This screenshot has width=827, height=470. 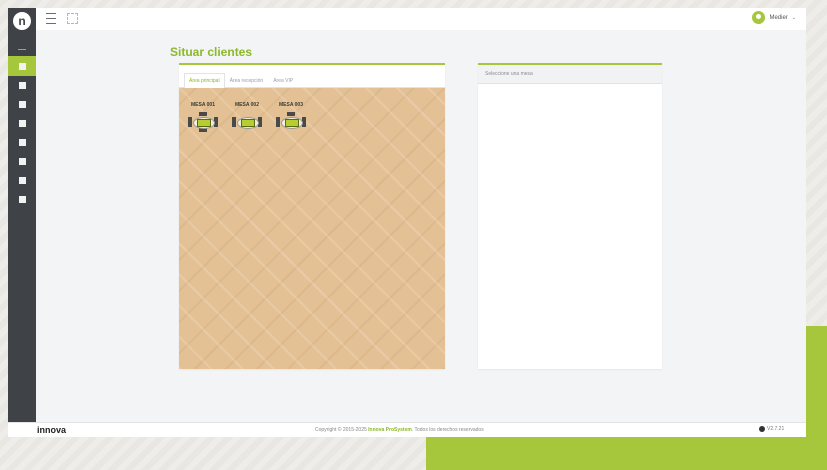 I want to click on user-menu: Medier ⌄, so click(x=774, y=17).